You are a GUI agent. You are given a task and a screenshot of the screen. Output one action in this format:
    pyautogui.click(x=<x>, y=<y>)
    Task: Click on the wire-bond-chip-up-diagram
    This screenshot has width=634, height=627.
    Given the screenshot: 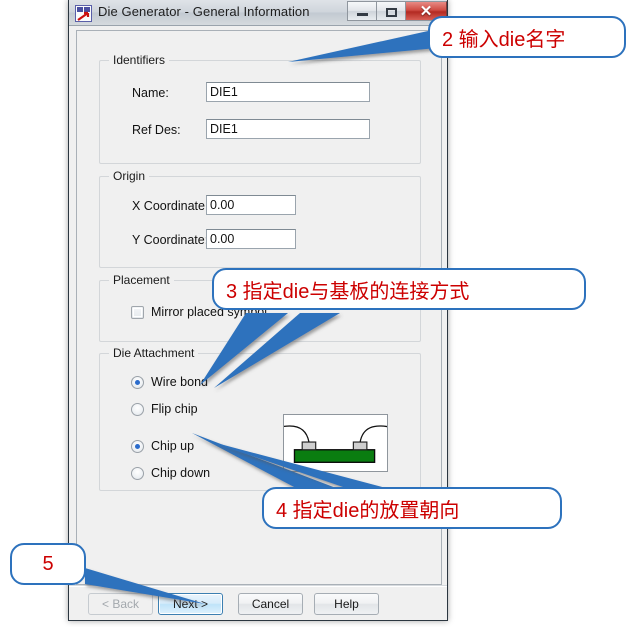 What is the action you would take?
    pyautogui.click(x=335, y=443)
    